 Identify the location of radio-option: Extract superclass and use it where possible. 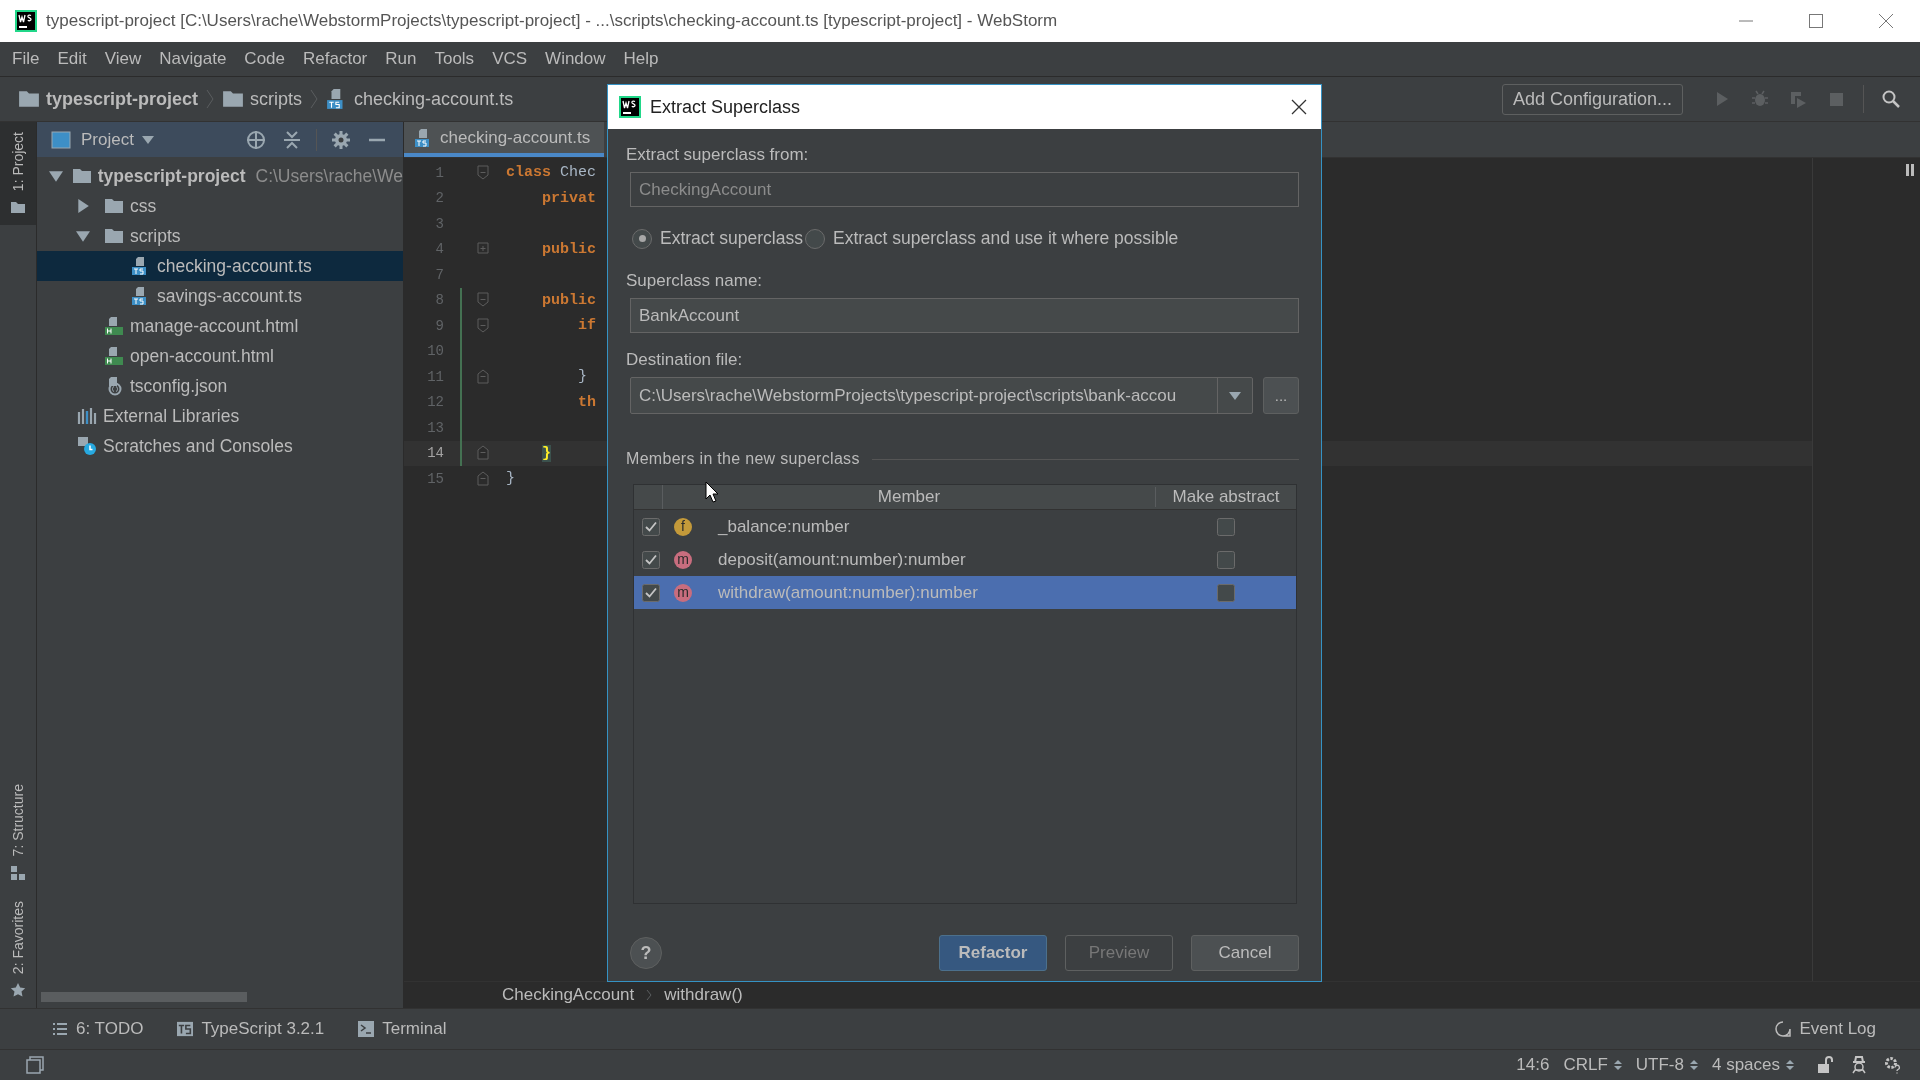
(990, 238).